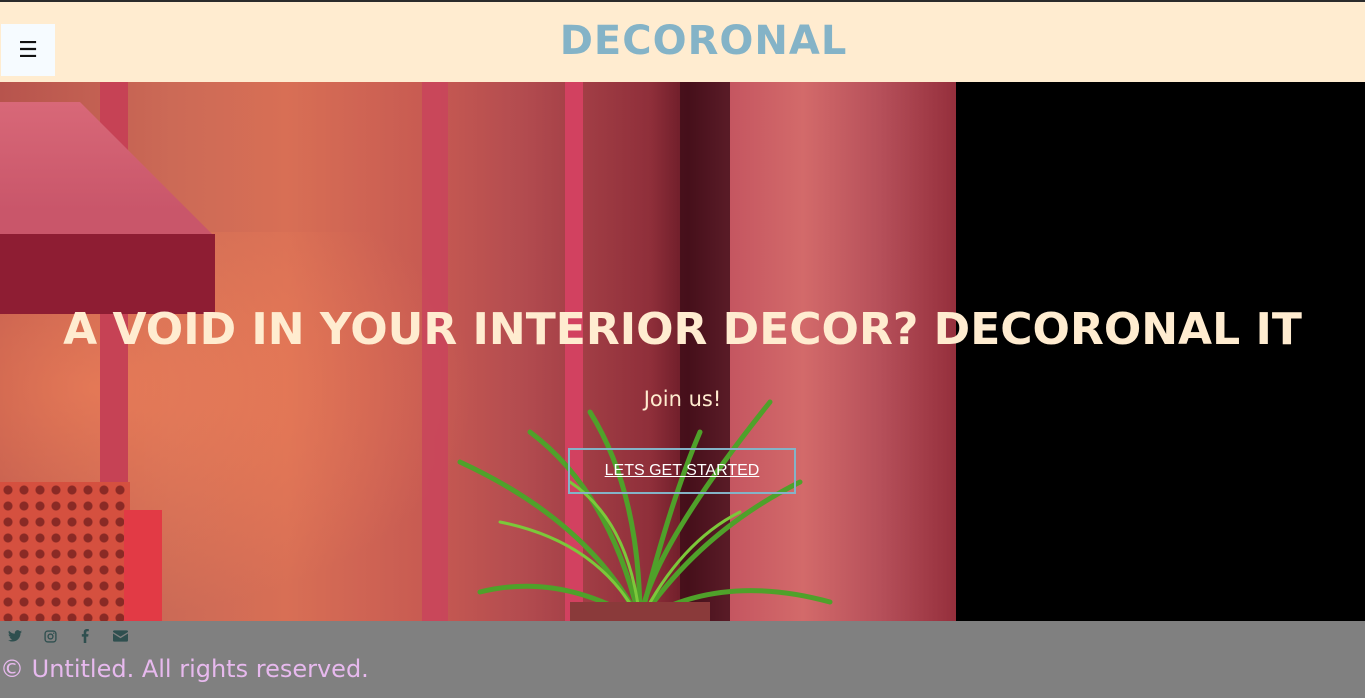 Image resolution: width=1365 pixels, height=698 pixels. What do you see at coordinates (682, 659) in the screenshot?
I see `site-footer: © Untitled. All rights reserved.` at bounding box center [682, 659].